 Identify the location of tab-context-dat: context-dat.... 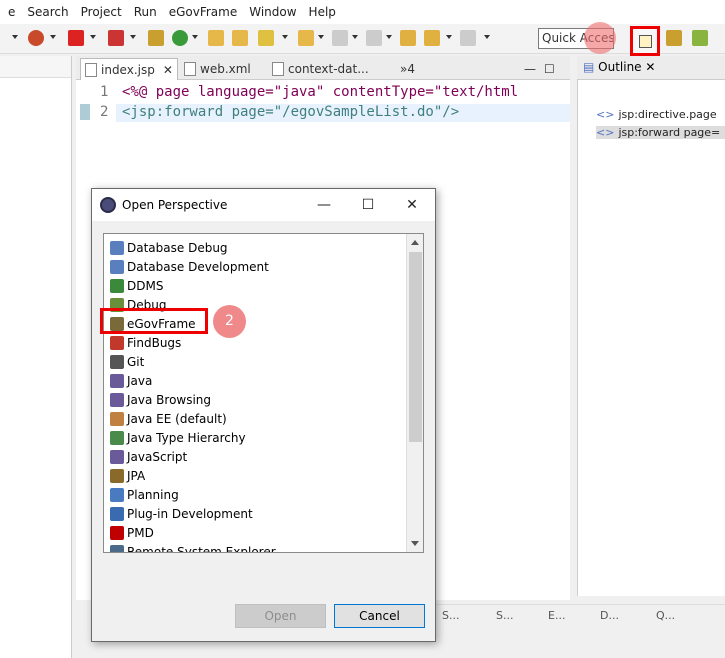
(320, 69).